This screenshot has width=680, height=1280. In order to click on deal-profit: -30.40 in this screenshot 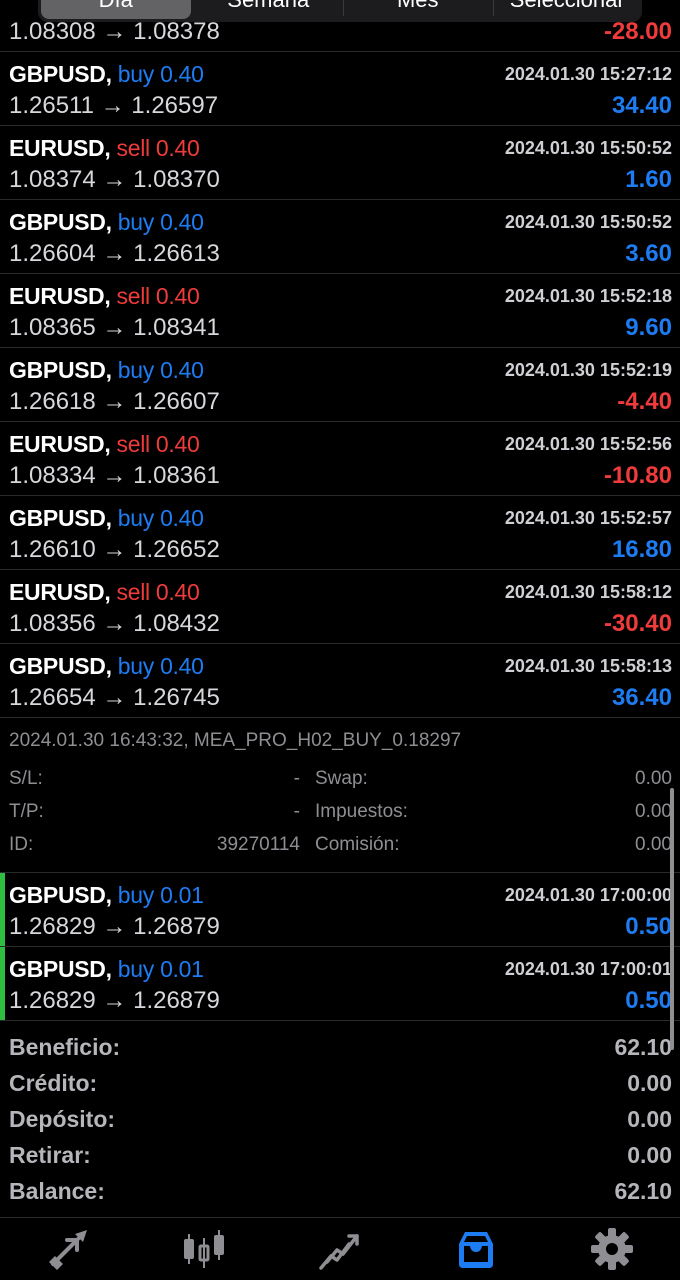, I will do `click(637, 623)`.